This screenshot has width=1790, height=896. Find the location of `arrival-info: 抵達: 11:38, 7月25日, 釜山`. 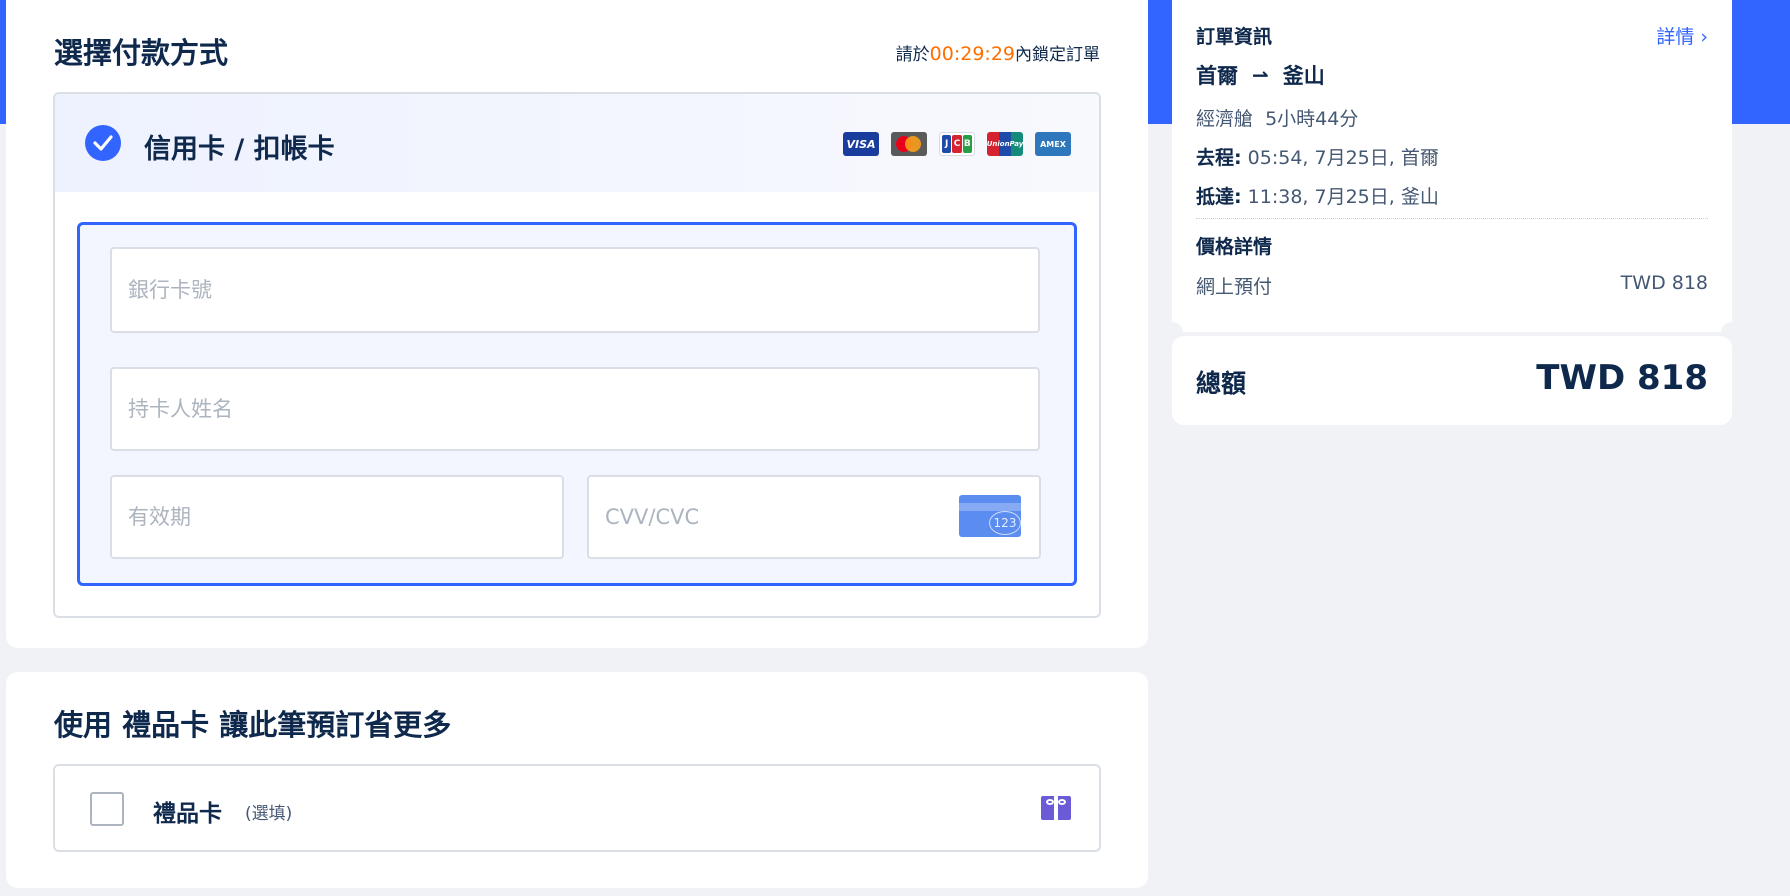

arrival-info: 抵達: 11:38, 7月25日, 釜山 is located at coordinates (1317, 195).